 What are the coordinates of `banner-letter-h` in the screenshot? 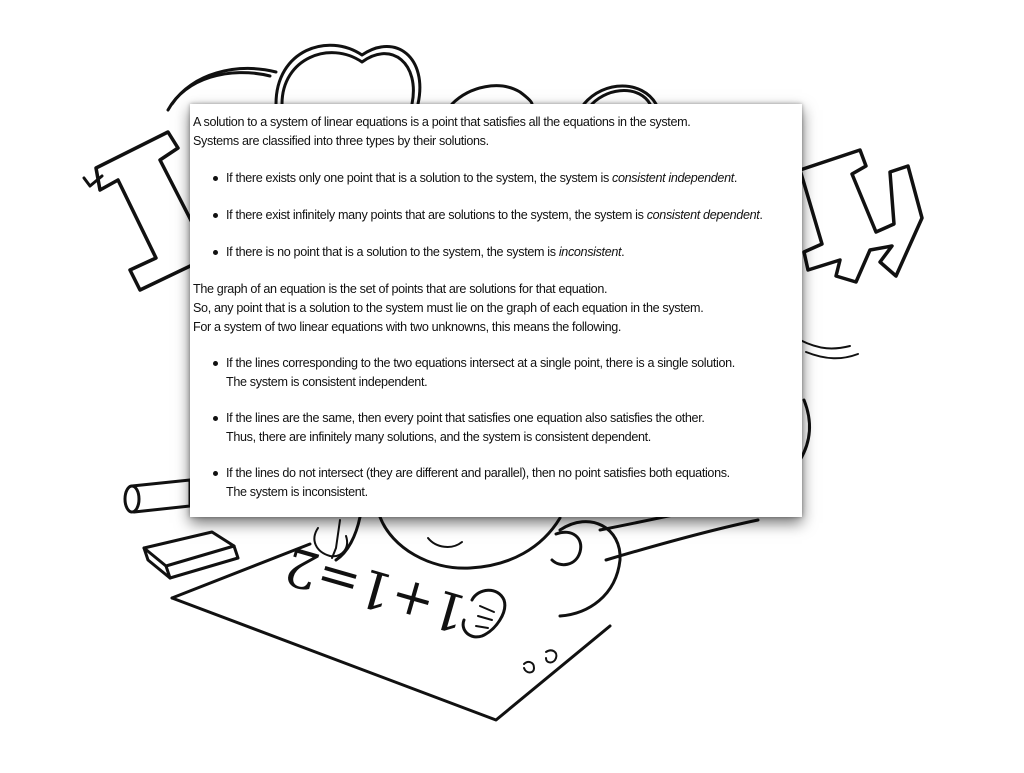 It's located at (861, 216).